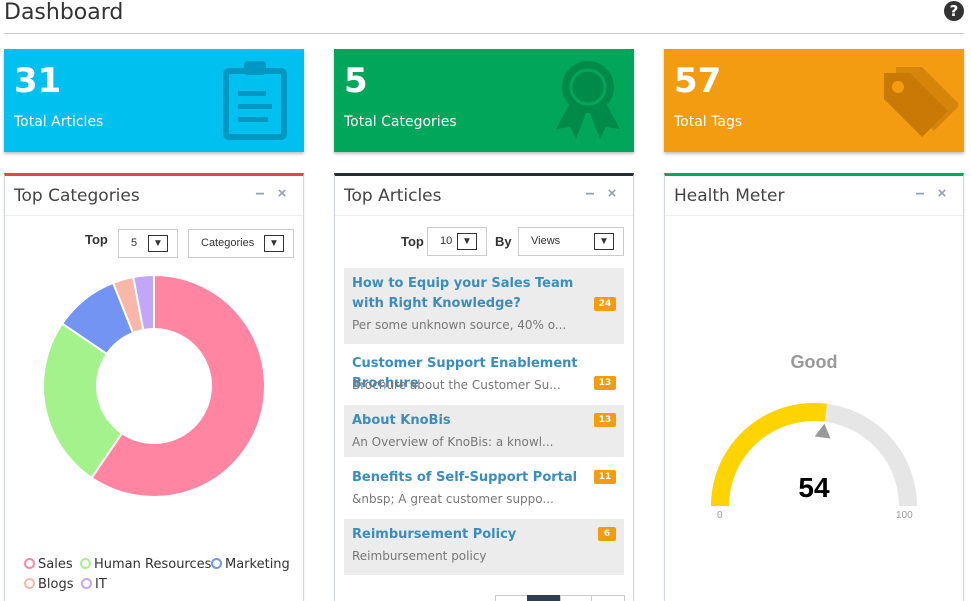  I want to click on gauge-max-label: 100, so click(904, 515).